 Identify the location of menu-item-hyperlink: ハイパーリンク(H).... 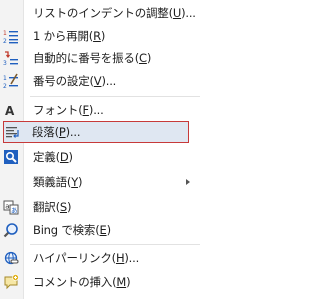
(98, 258).